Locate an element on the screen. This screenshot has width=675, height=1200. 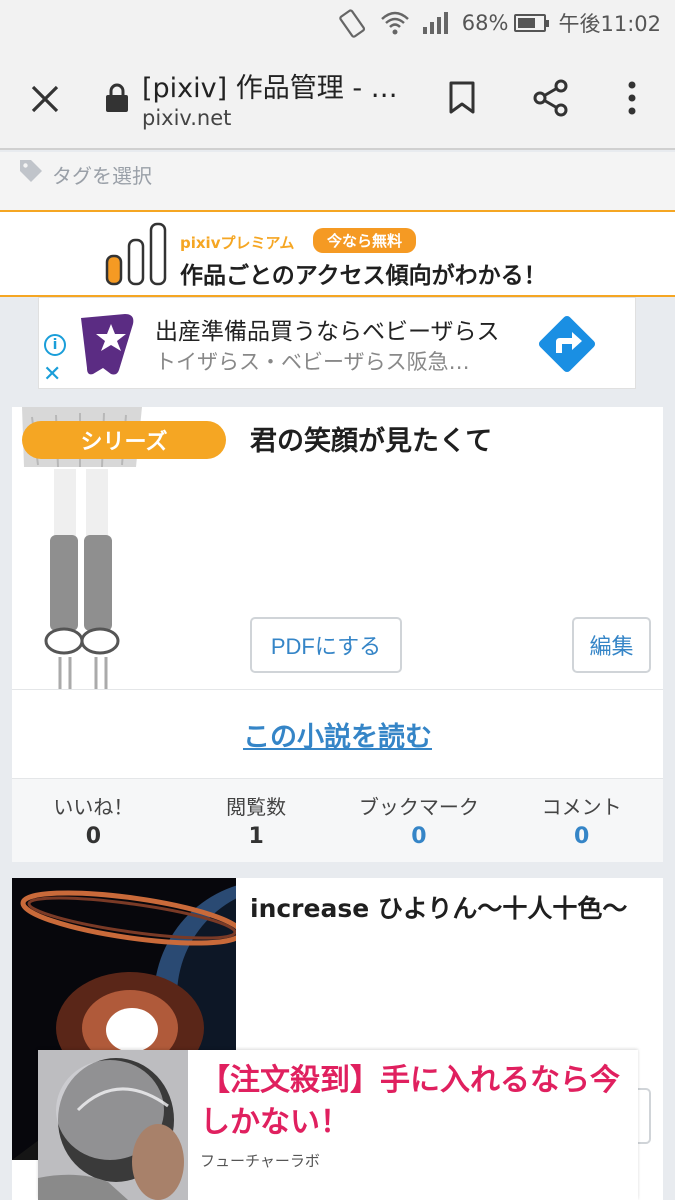
signal-icon is located at coordinates (436, 23).